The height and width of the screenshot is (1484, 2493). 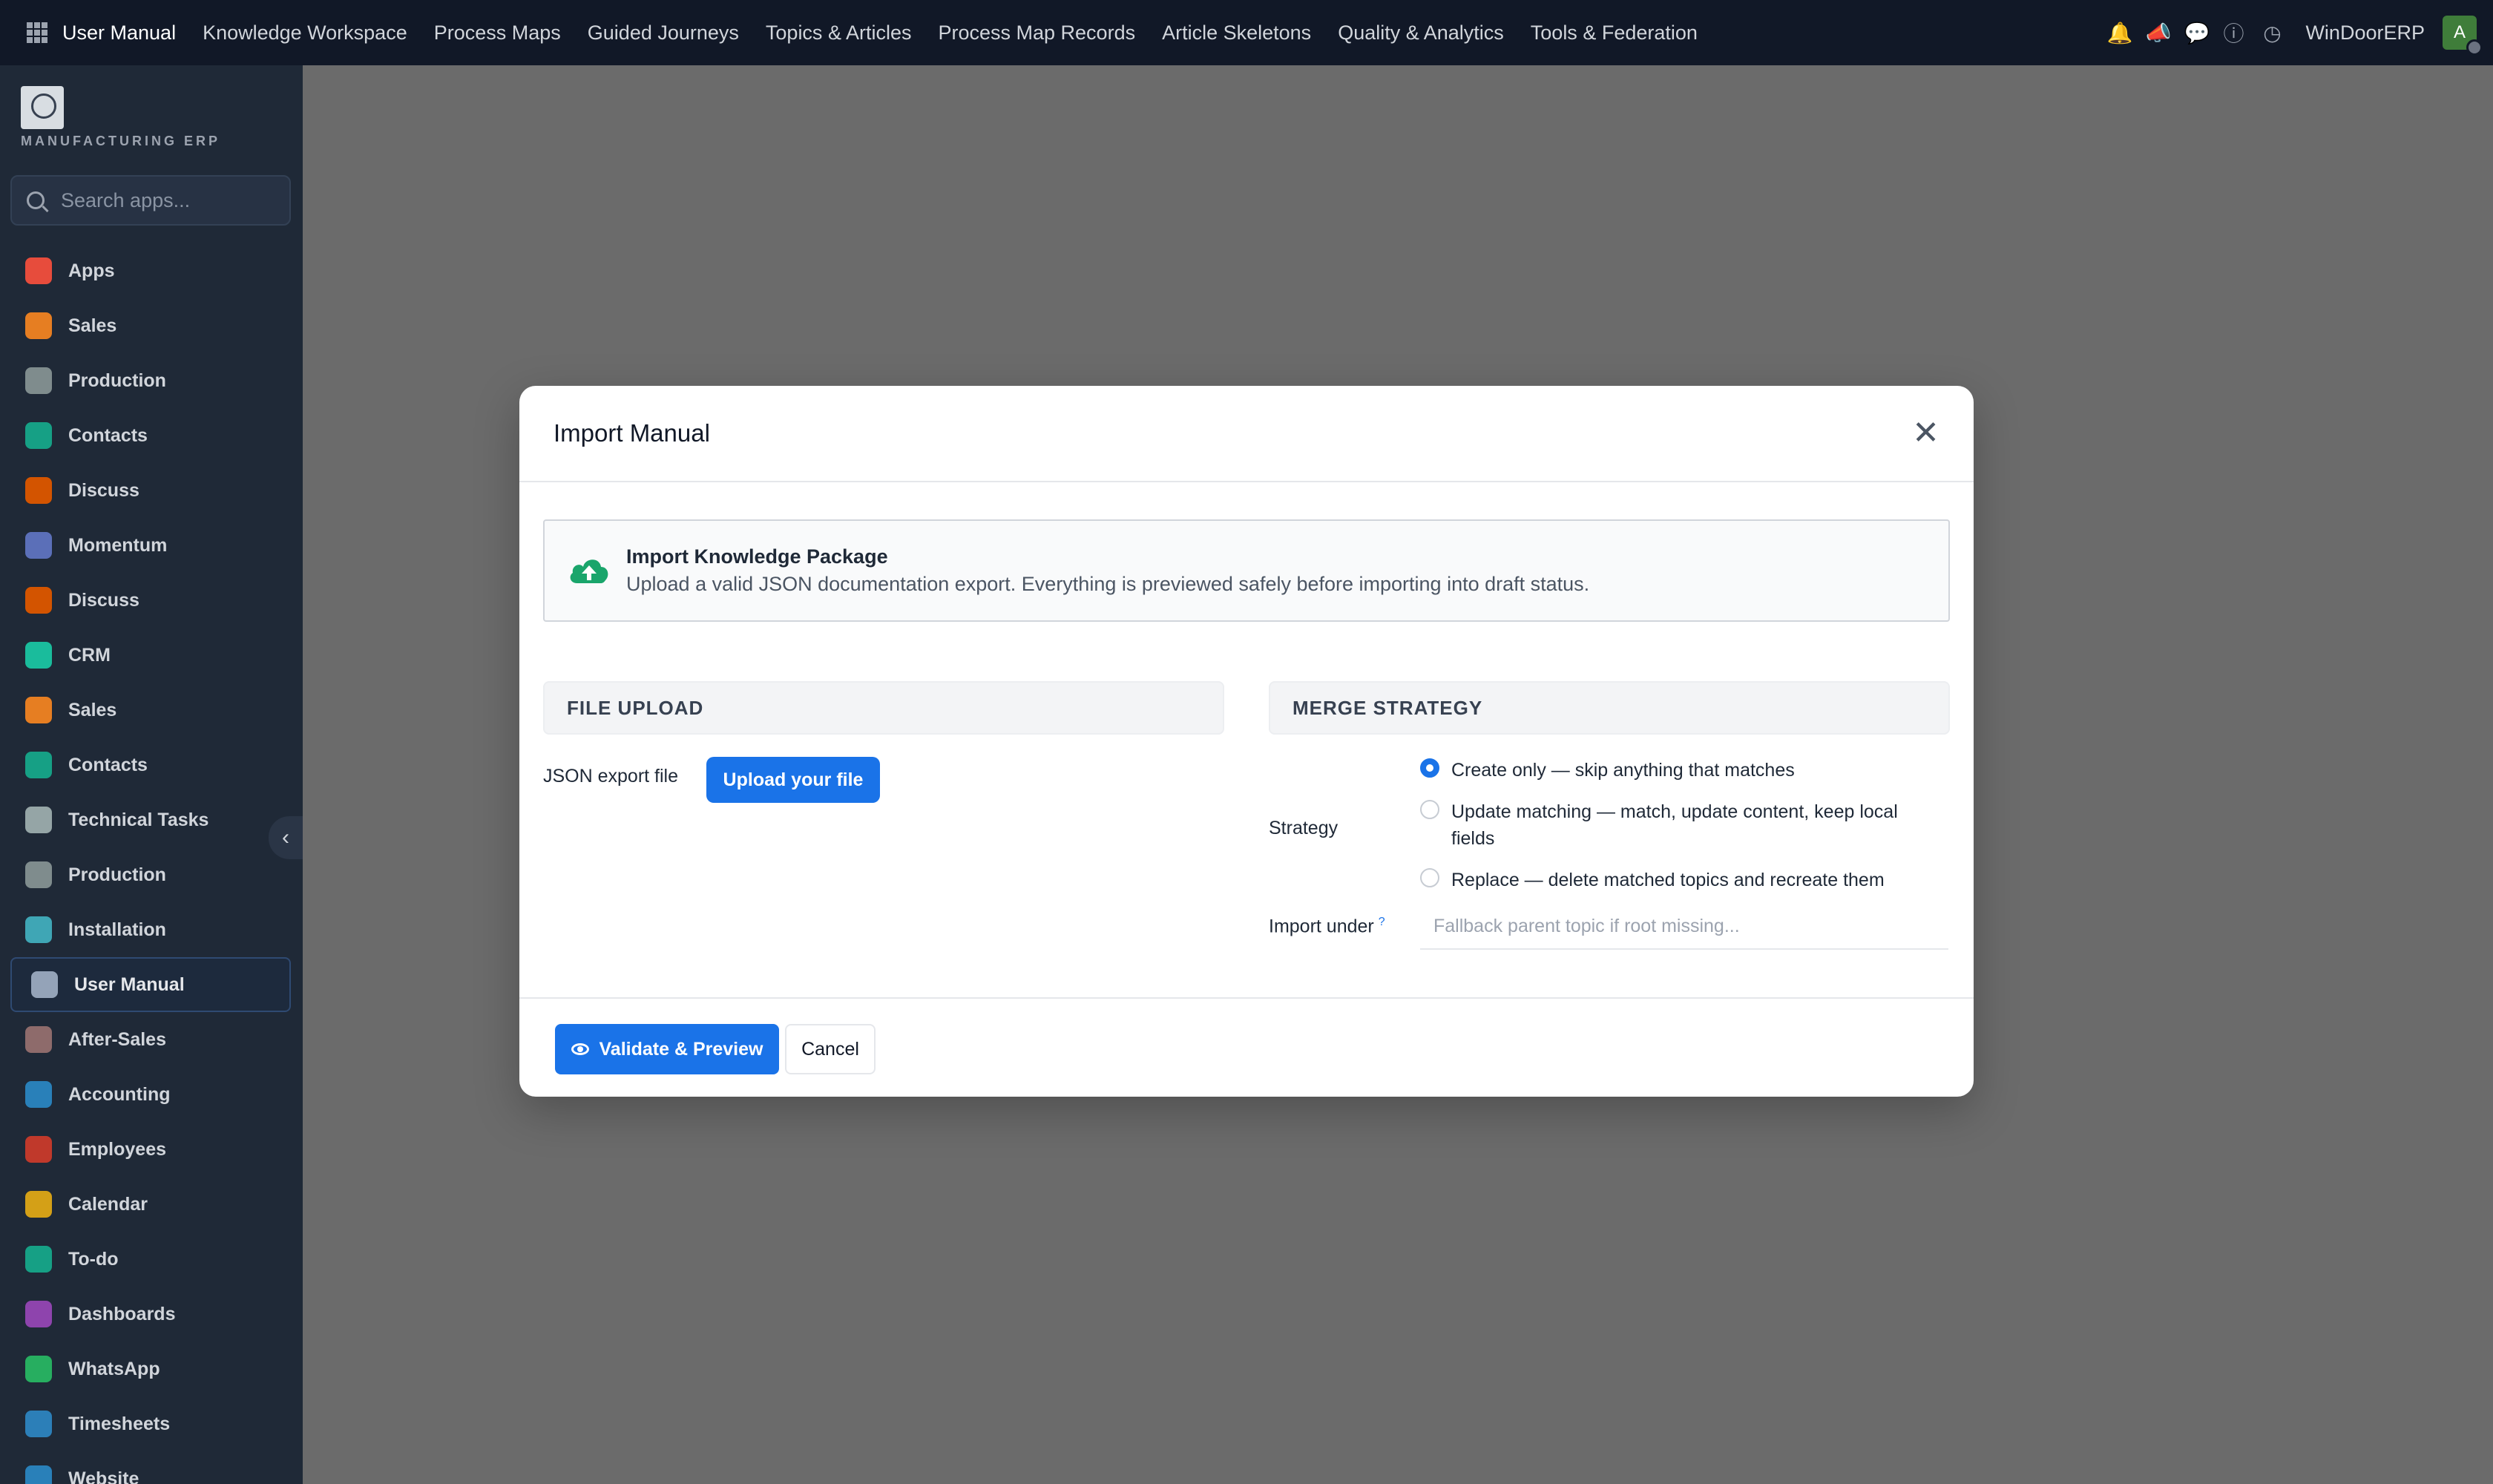 What do you see at coordinates (42, 107) in the screenshot?
I see `company-logo` at bounding box center [42, 107].